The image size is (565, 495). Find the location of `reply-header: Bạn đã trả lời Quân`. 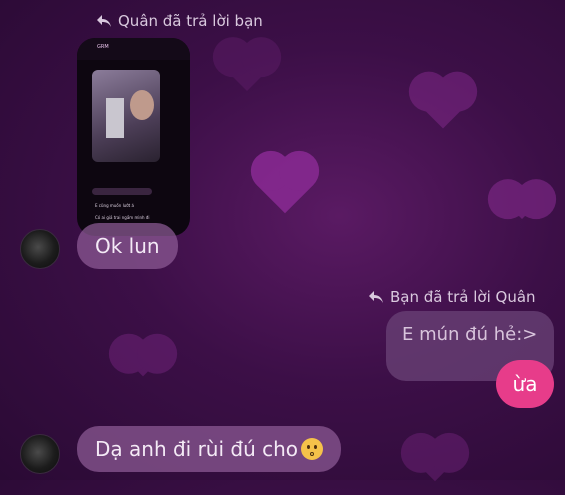

reply-header: Bạn đã trả lời Quân is located at coordinates (452, 297).